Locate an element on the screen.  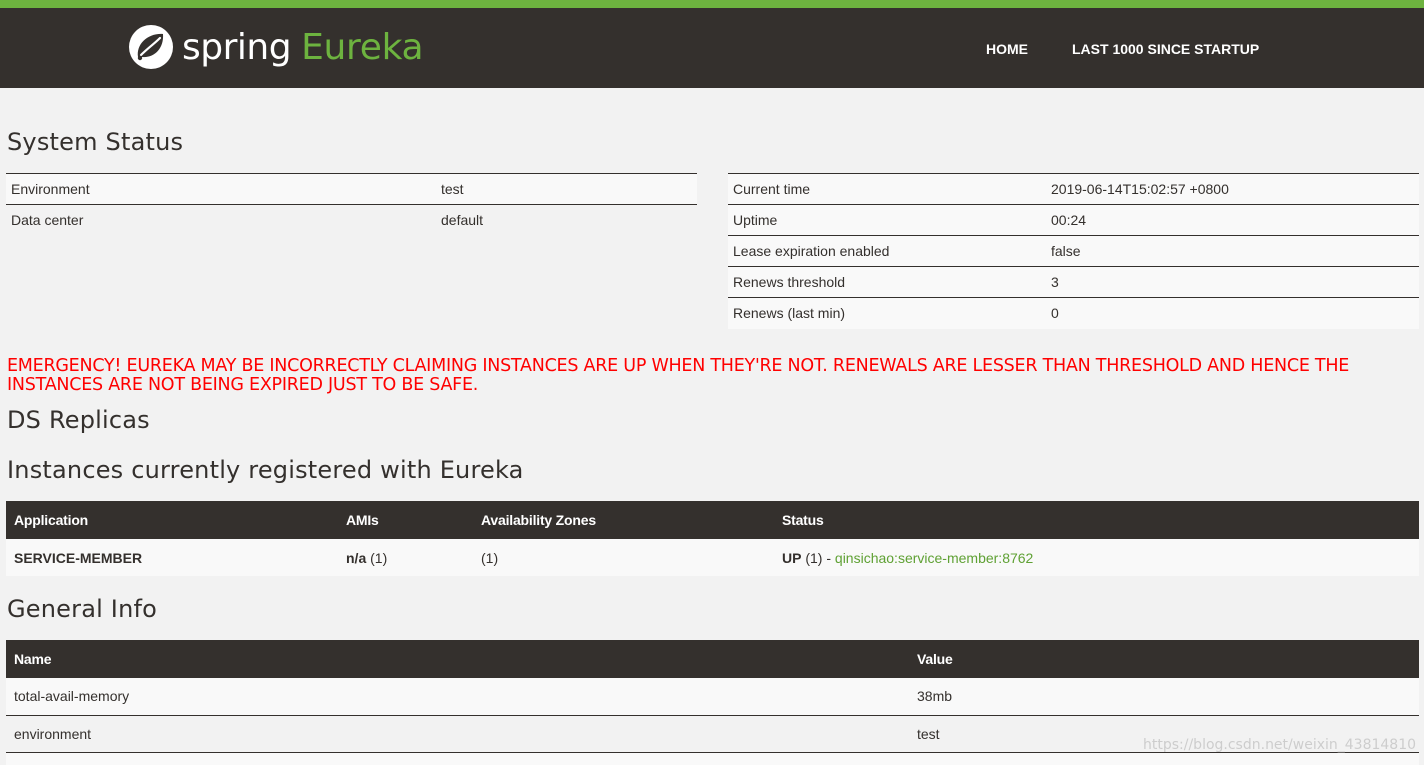
zones-cell: (1) is located at coordinates (623, 557).